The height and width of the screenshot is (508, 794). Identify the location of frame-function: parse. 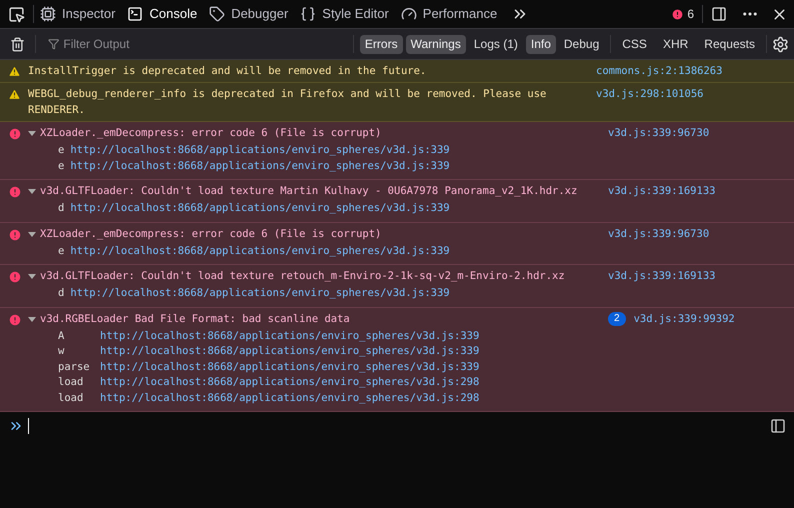
(74, 367).